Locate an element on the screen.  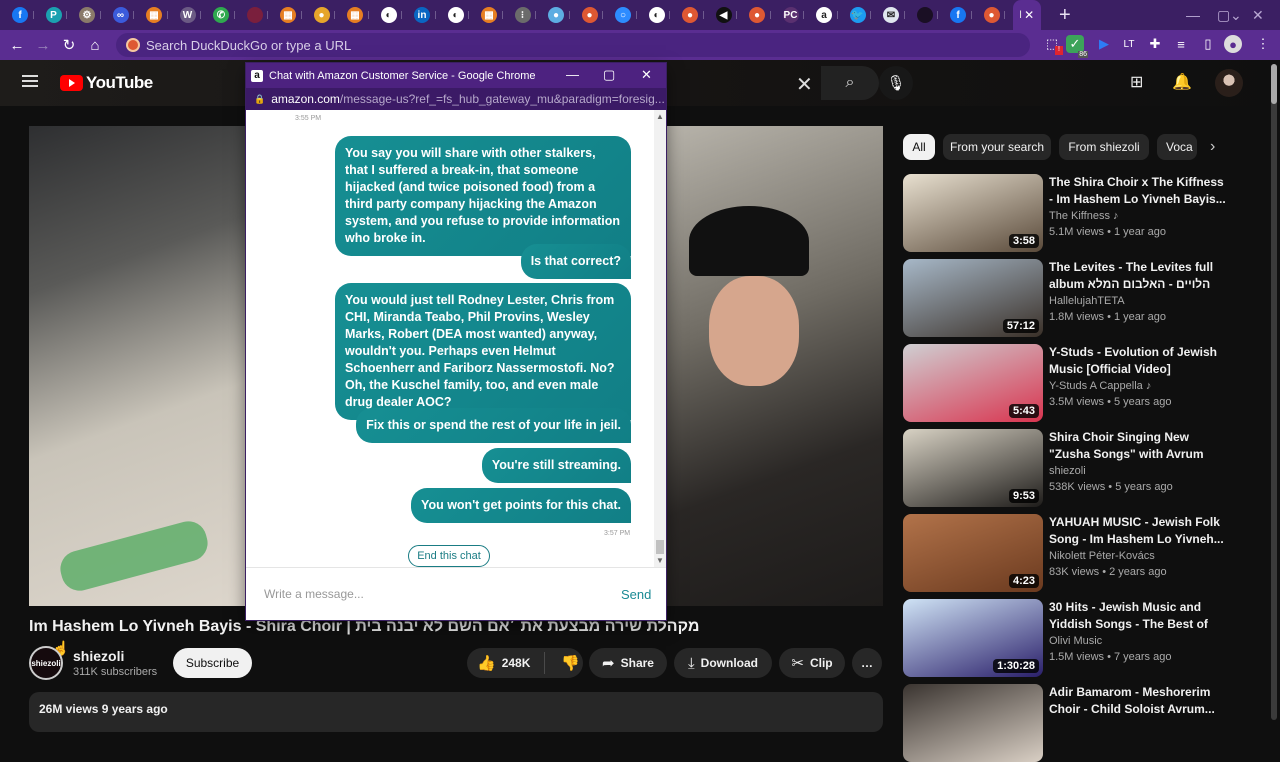
forward-button: → is located at coordinates (43, 45).